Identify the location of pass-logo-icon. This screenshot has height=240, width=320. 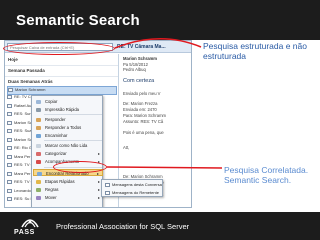
(30, 223).